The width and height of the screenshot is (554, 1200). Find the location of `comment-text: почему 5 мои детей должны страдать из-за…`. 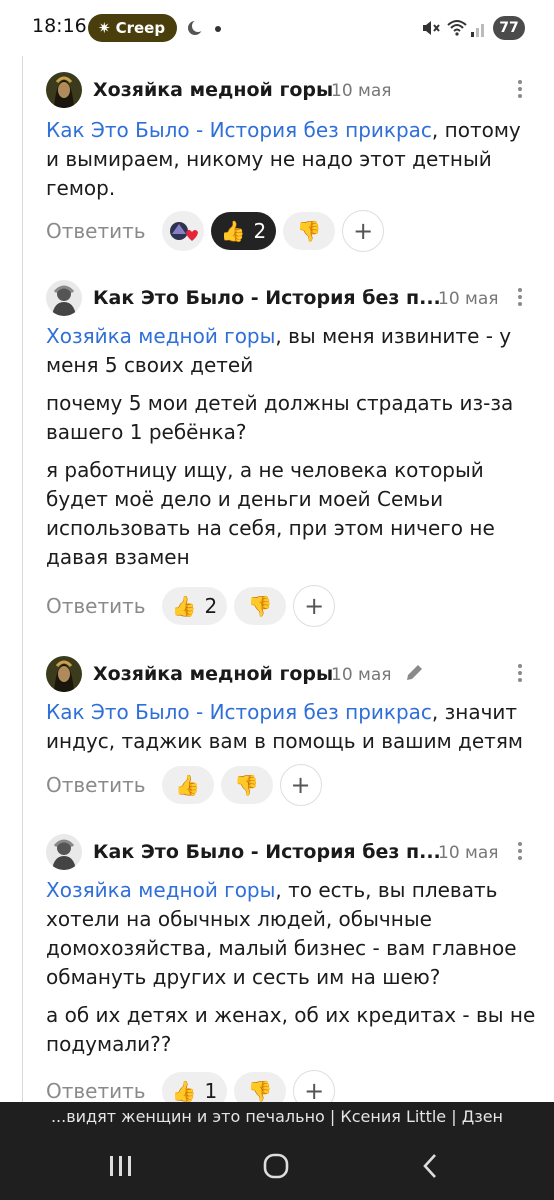

comment-text: почему 5 мои детей должны страдать из-за… is located at coordinates (280, 417).